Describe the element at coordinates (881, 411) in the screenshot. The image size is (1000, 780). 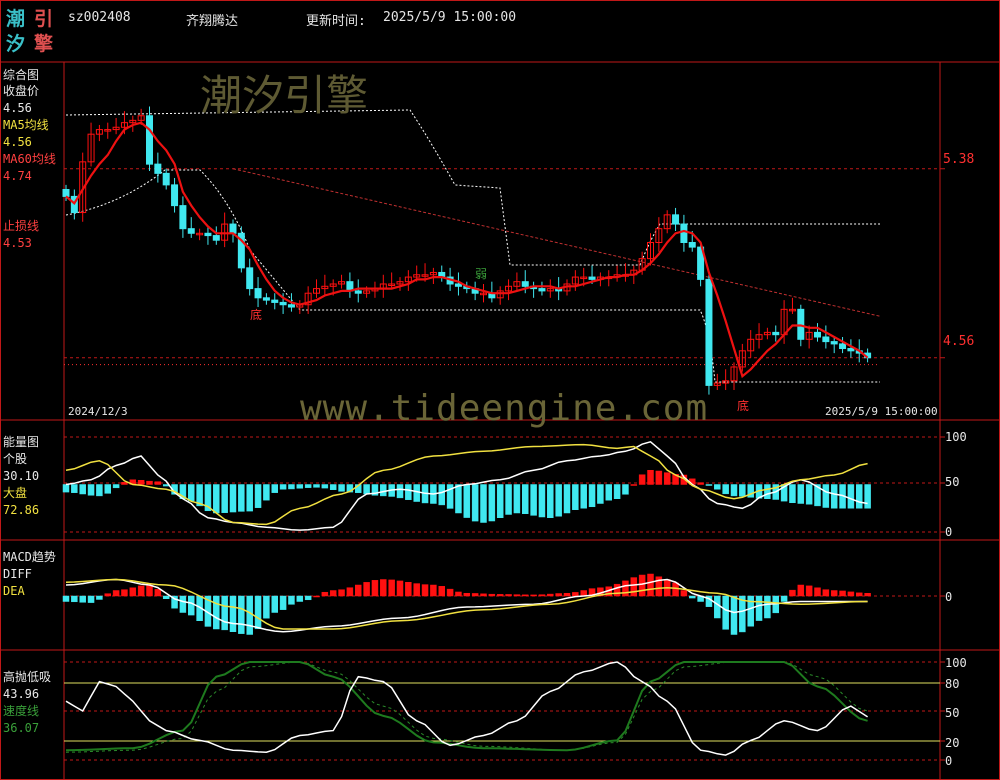
I see `date-end: 2025/5/9 15:00:00` at that location.